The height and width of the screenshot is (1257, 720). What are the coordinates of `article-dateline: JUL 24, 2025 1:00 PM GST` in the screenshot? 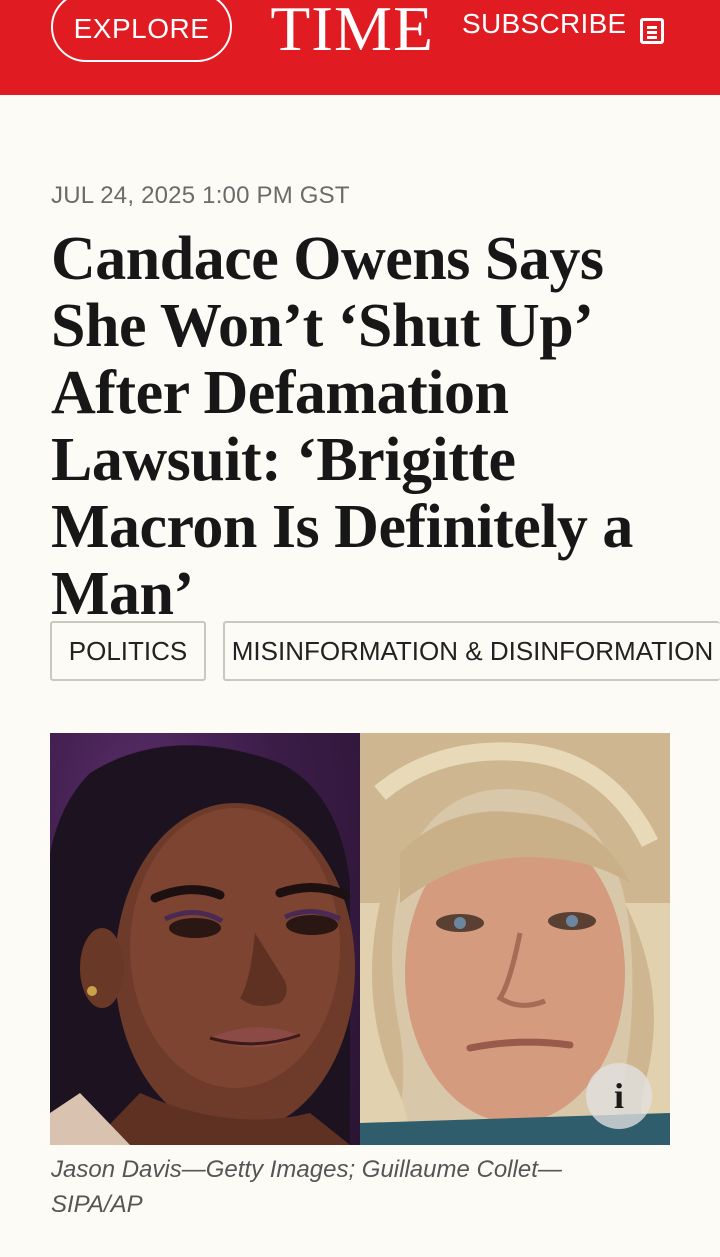 It's located at (200, 195).